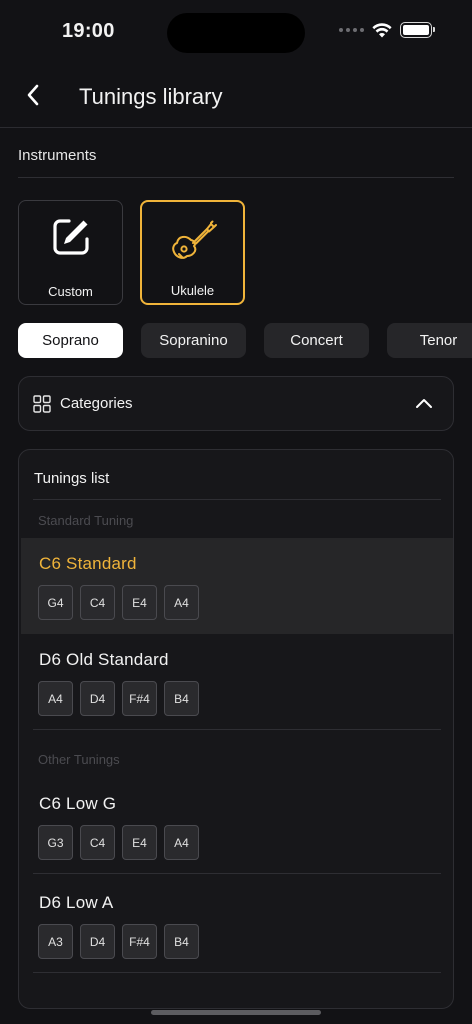  What do you see at coordinates (55, 602) in the screenshot?
I see `note-chip: G4` at bounding box center [55, 602].